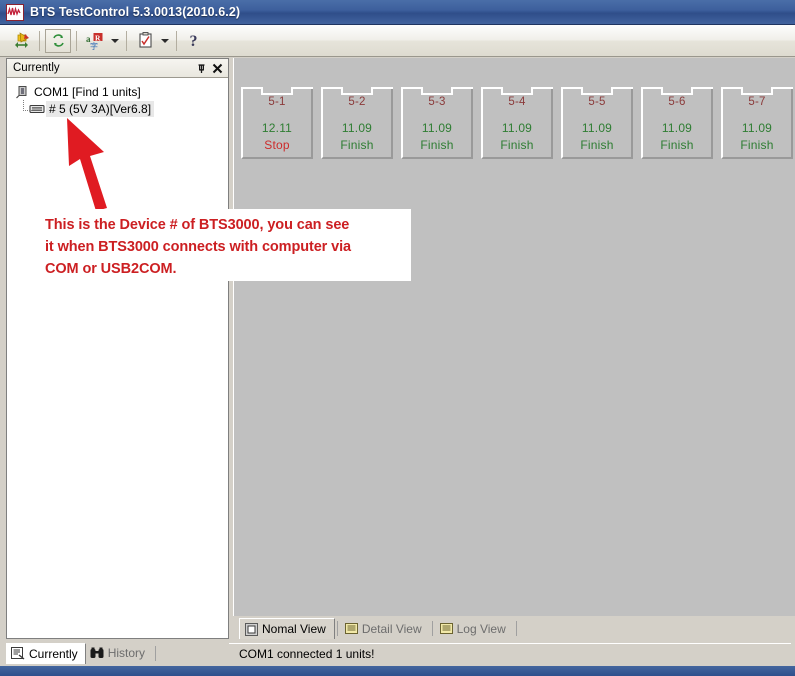  Describe the element at coordinates (391, 628) in the screenshot. I see `view-tab-label: Detail View` at that location.